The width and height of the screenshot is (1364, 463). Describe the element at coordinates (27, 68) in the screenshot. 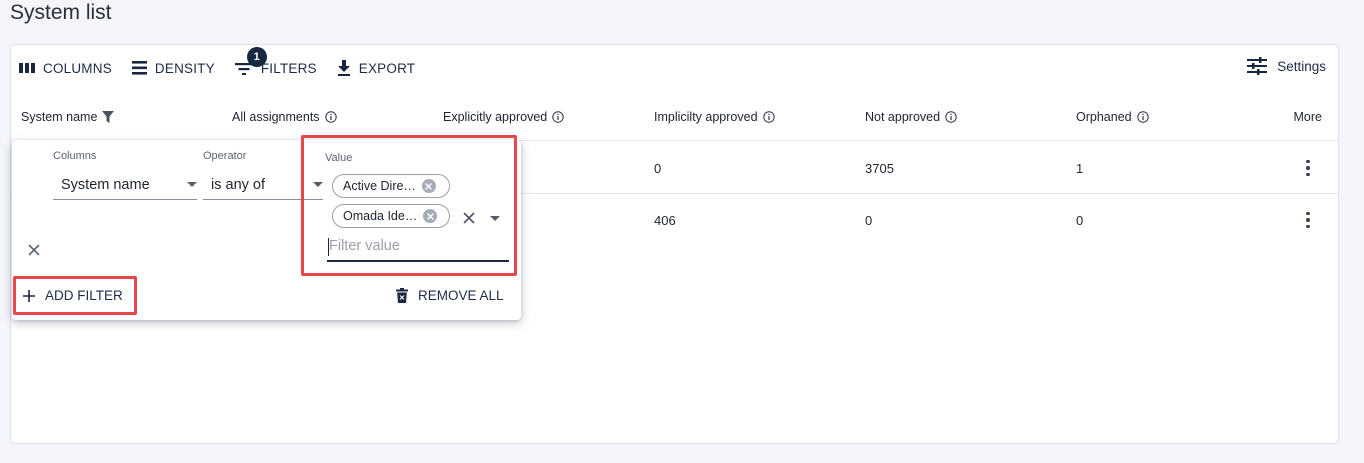

I see `columns-icon` at that location.